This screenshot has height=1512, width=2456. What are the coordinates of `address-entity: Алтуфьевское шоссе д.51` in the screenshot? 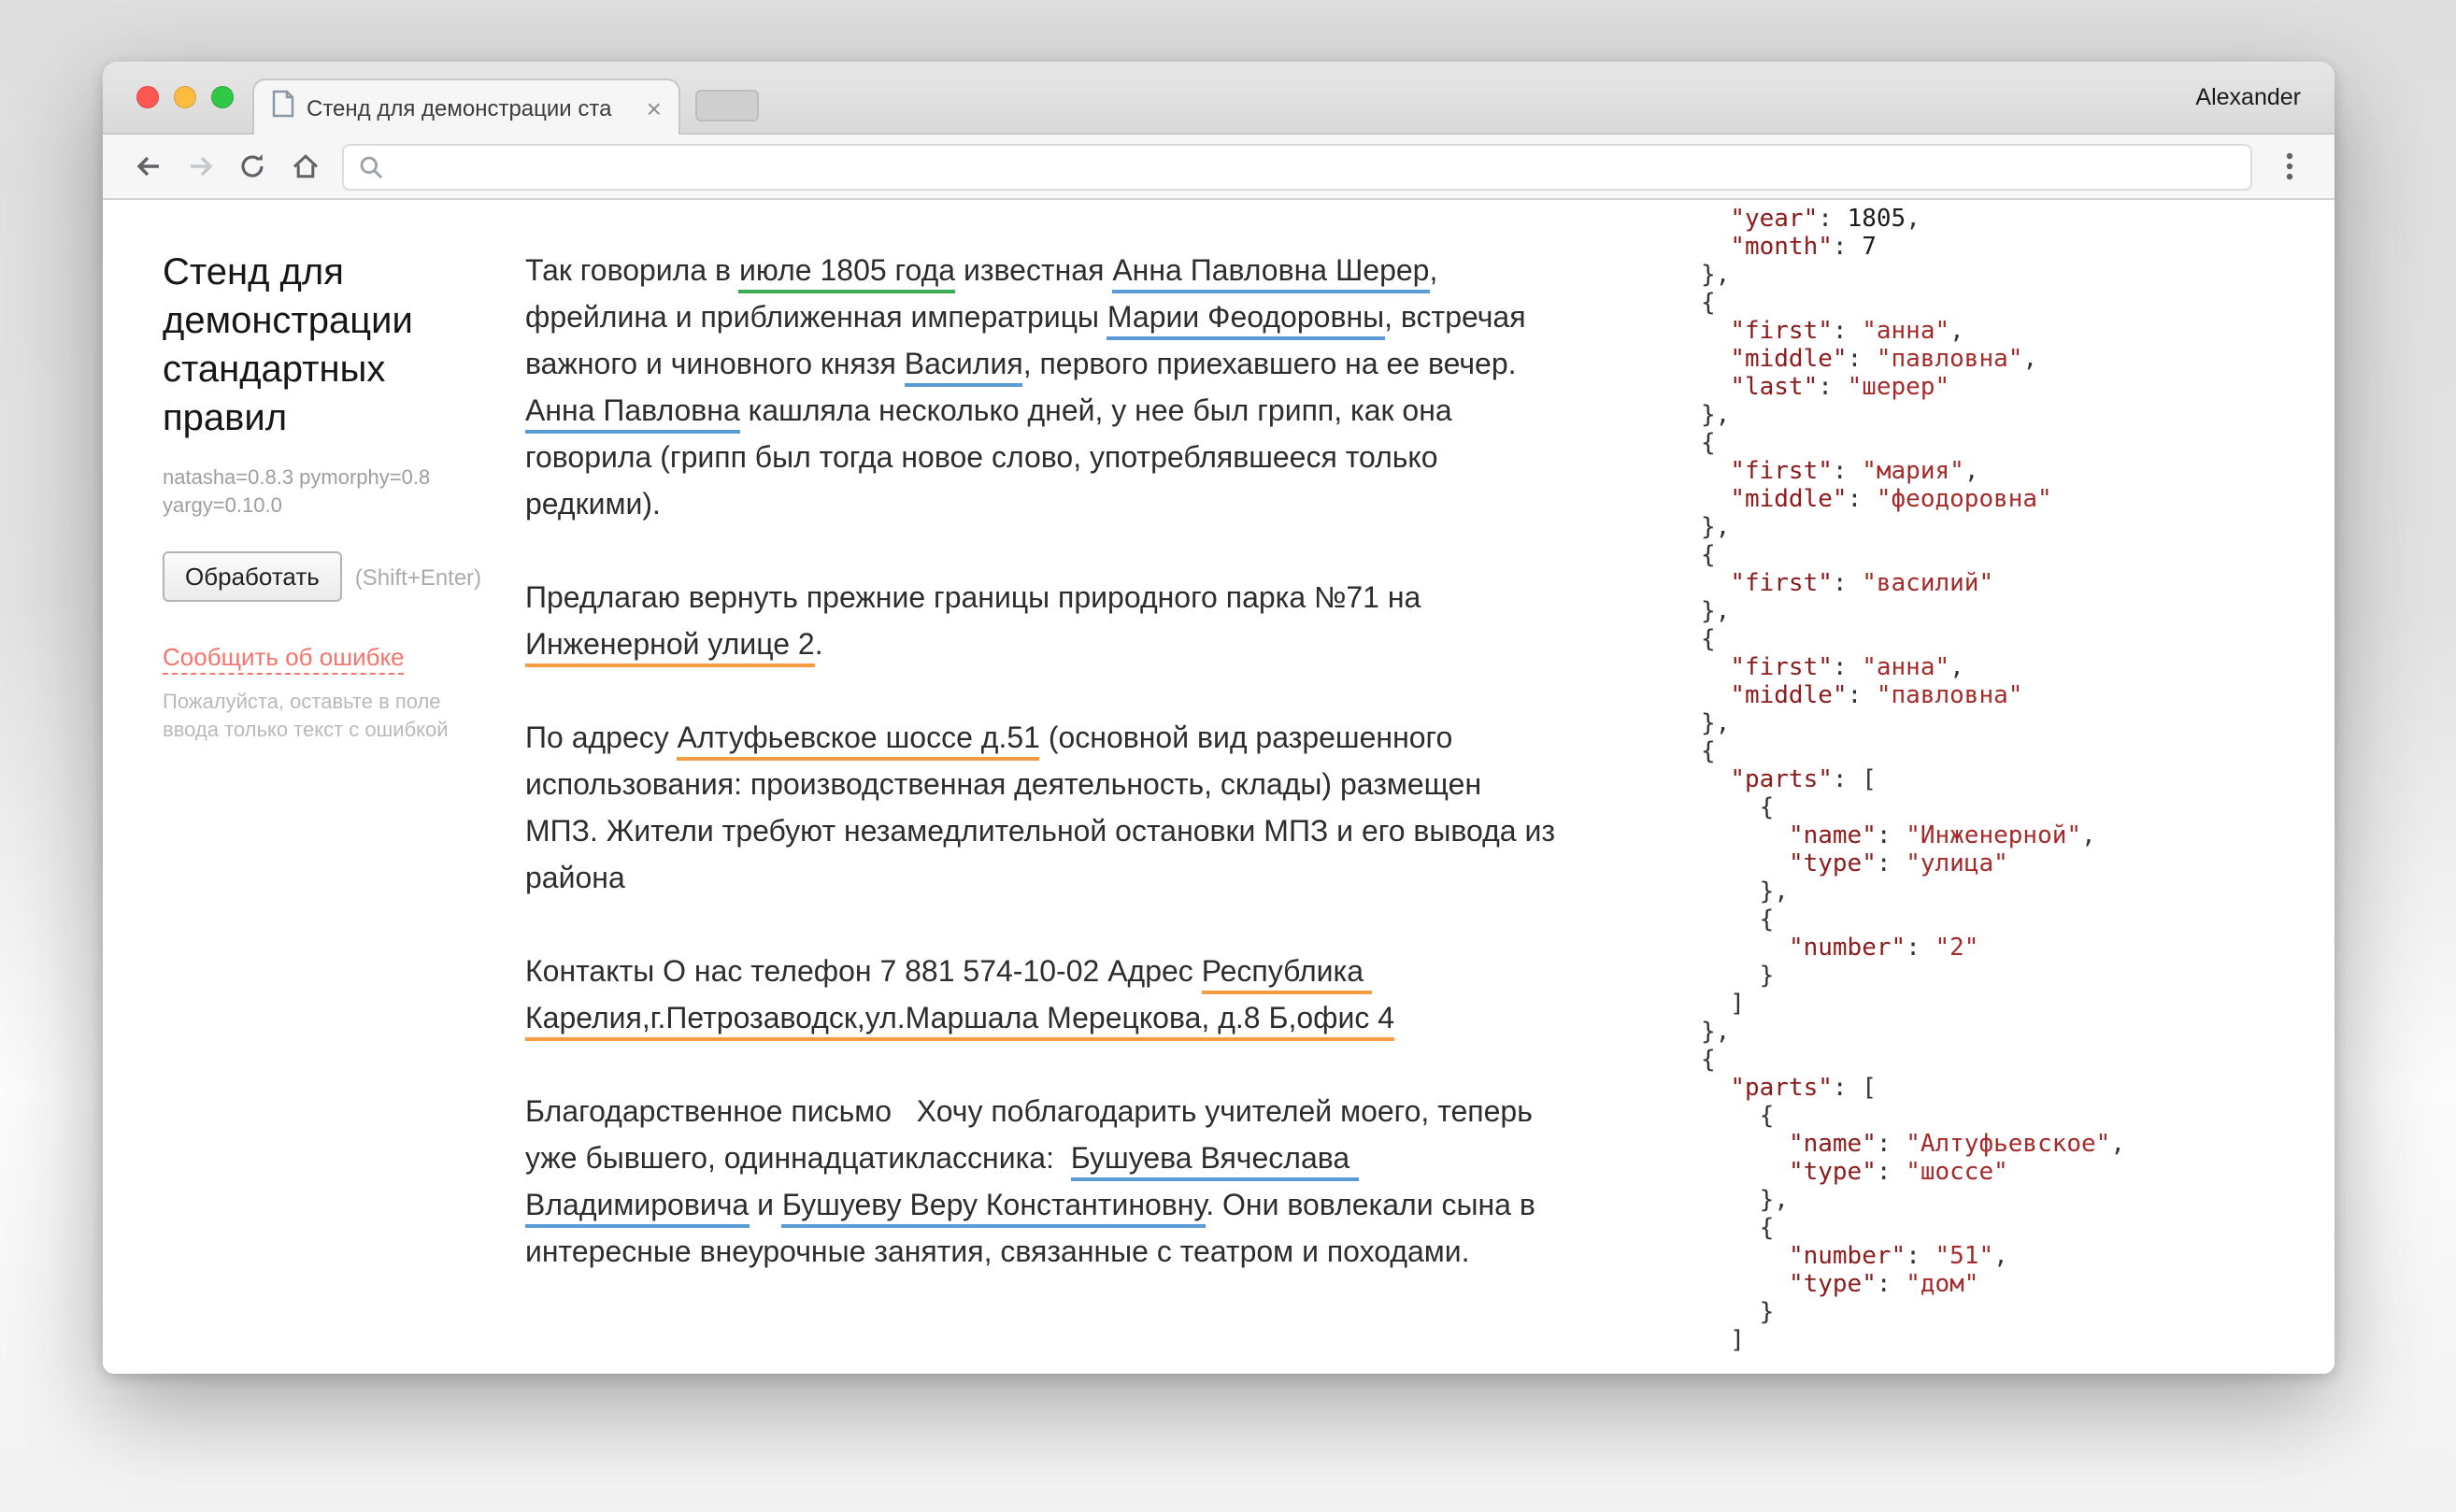 It's located at (858, 742).